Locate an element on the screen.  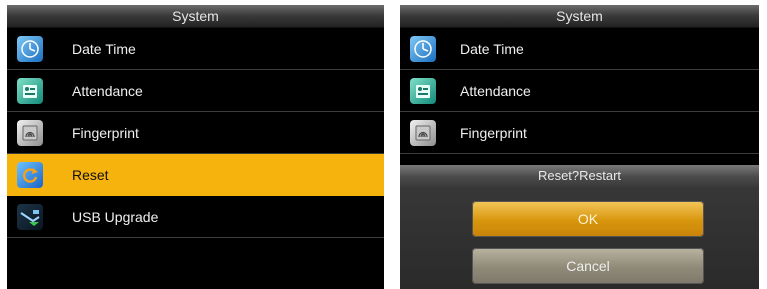
menu-item-usb-upgrade: USB Upgrade is located at coordinates (195, 217).